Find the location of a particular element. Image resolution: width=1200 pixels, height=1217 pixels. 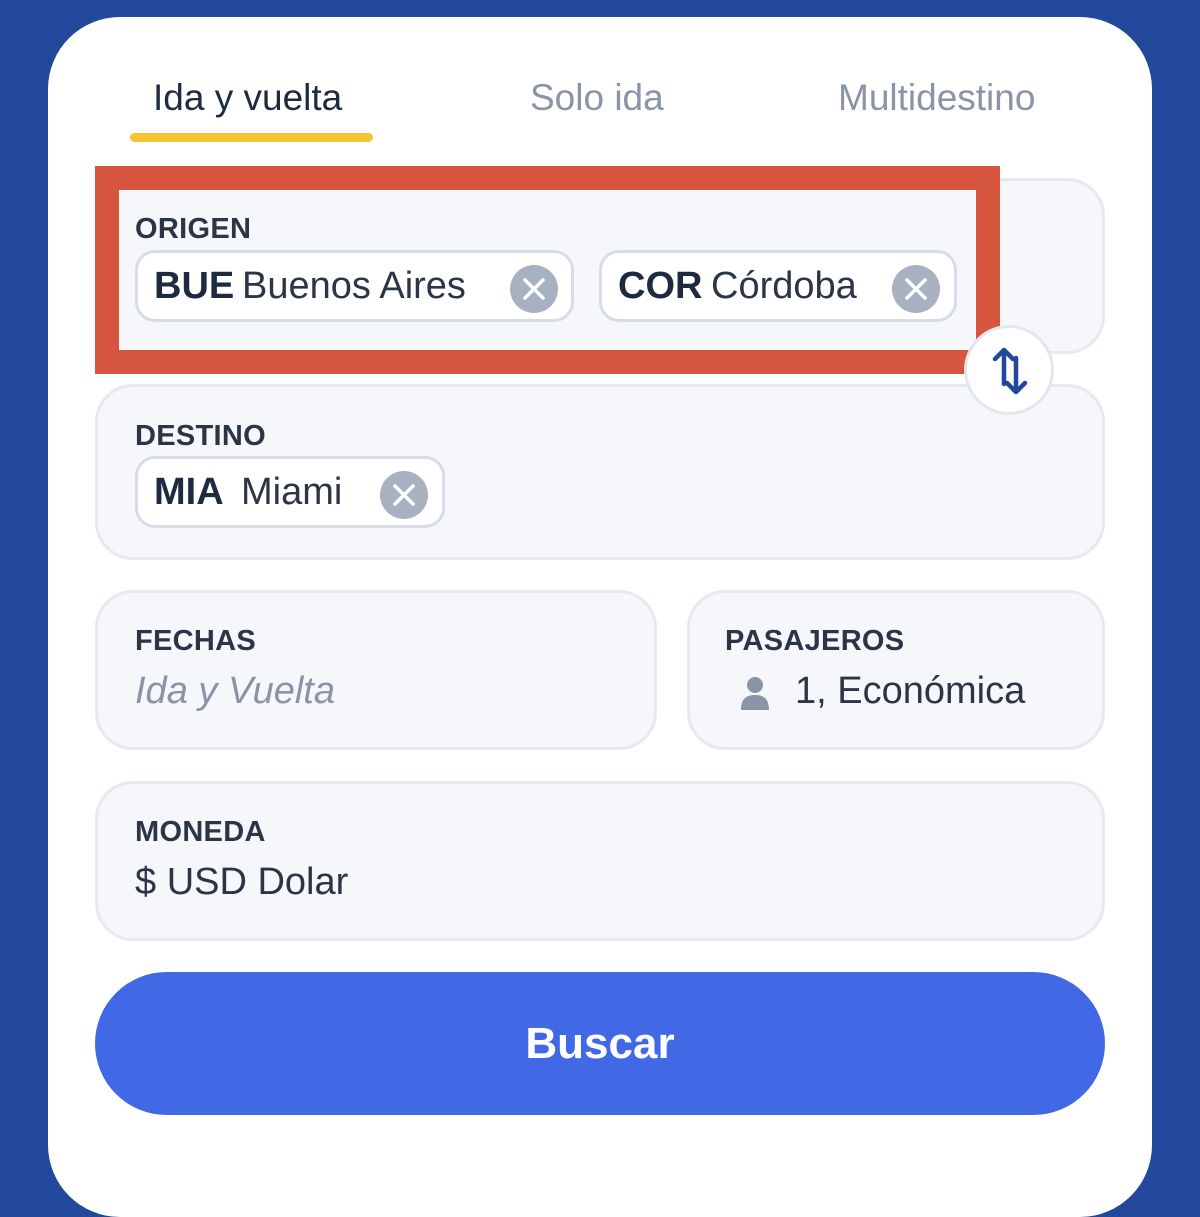

destination-chip-city: Miami is located at coordinates (292, 492).